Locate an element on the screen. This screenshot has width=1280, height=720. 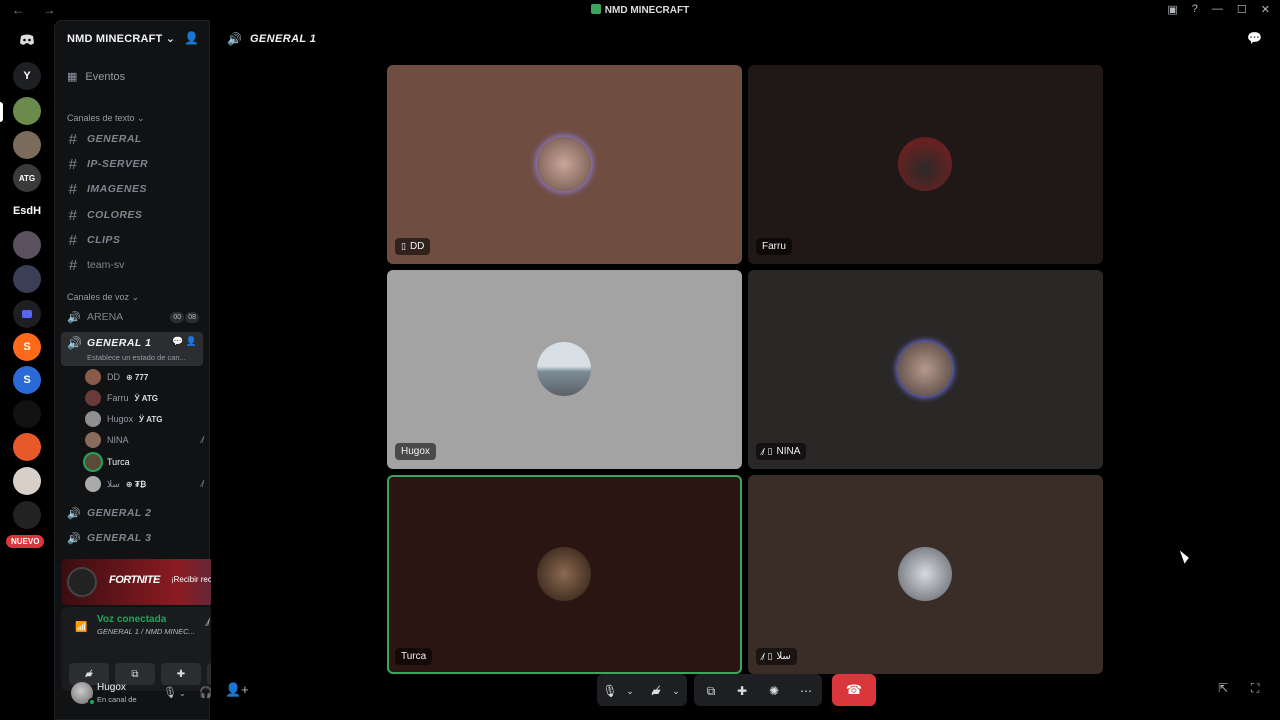
voice-channel-general-3: 🔊 GENERAL 3 is located at coordinates (134, 538).